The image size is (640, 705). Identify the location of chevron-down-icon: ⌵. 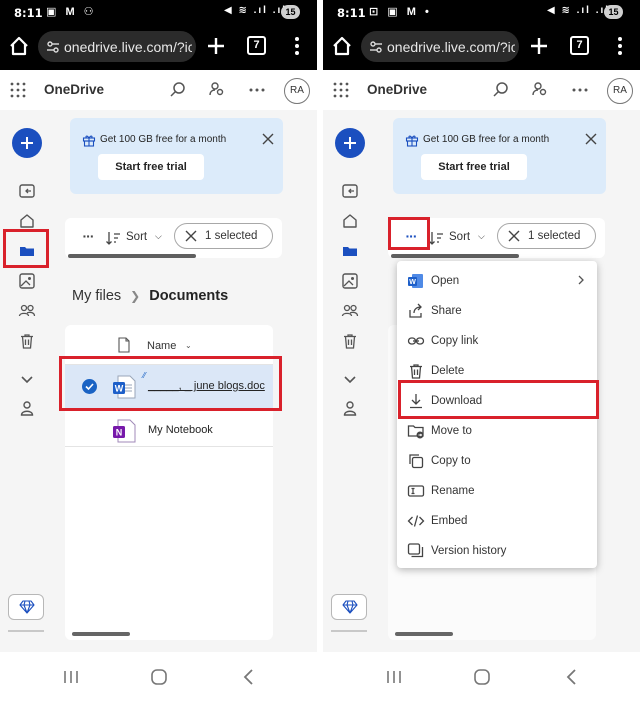
(481, 236).